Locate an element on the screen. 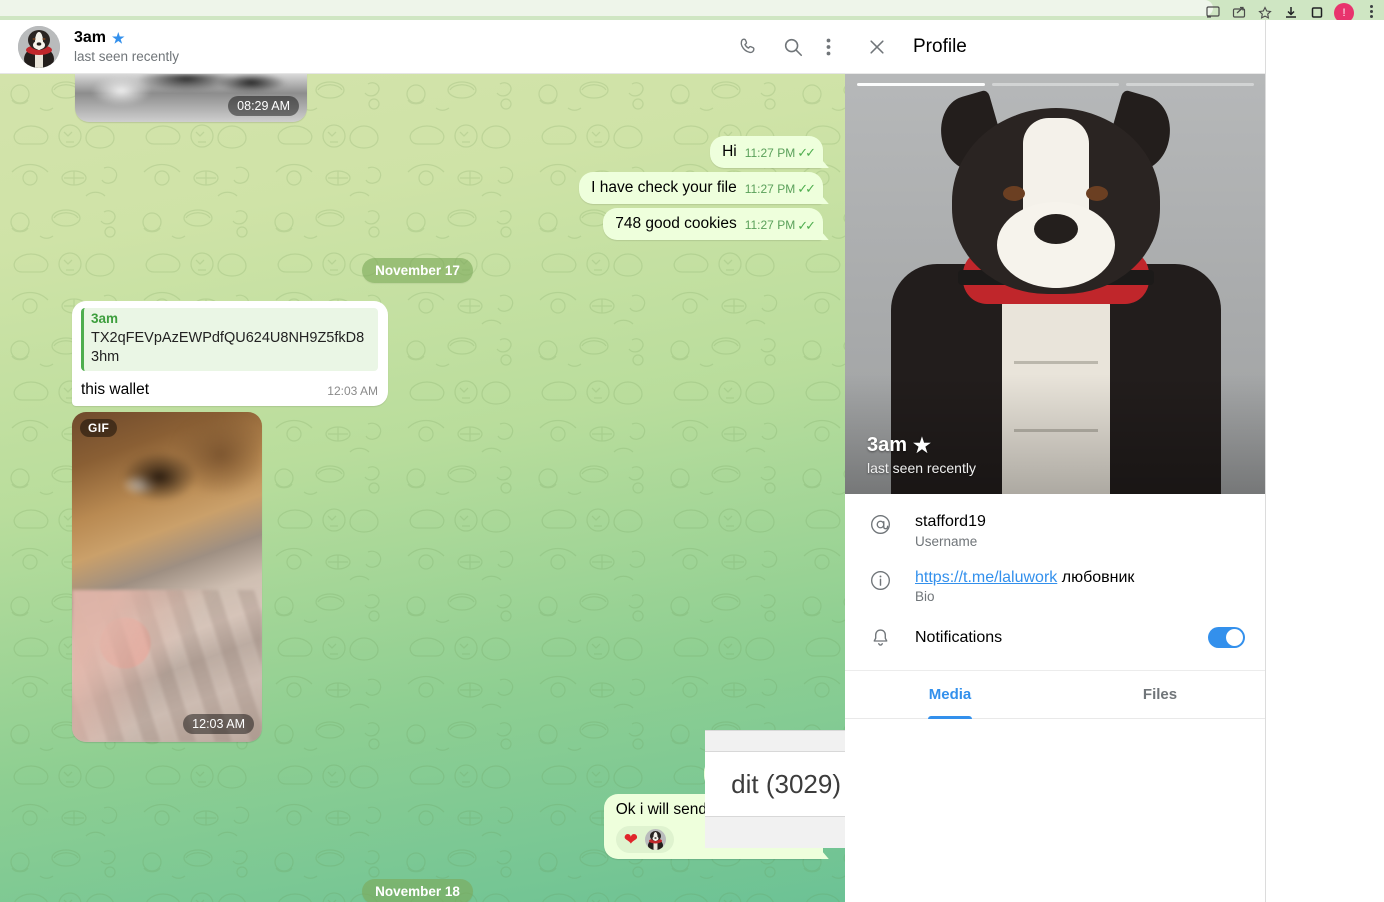 This screenshot has height=902, width=1384. bookmark-star-icon is located at coordinates (1265, 11).